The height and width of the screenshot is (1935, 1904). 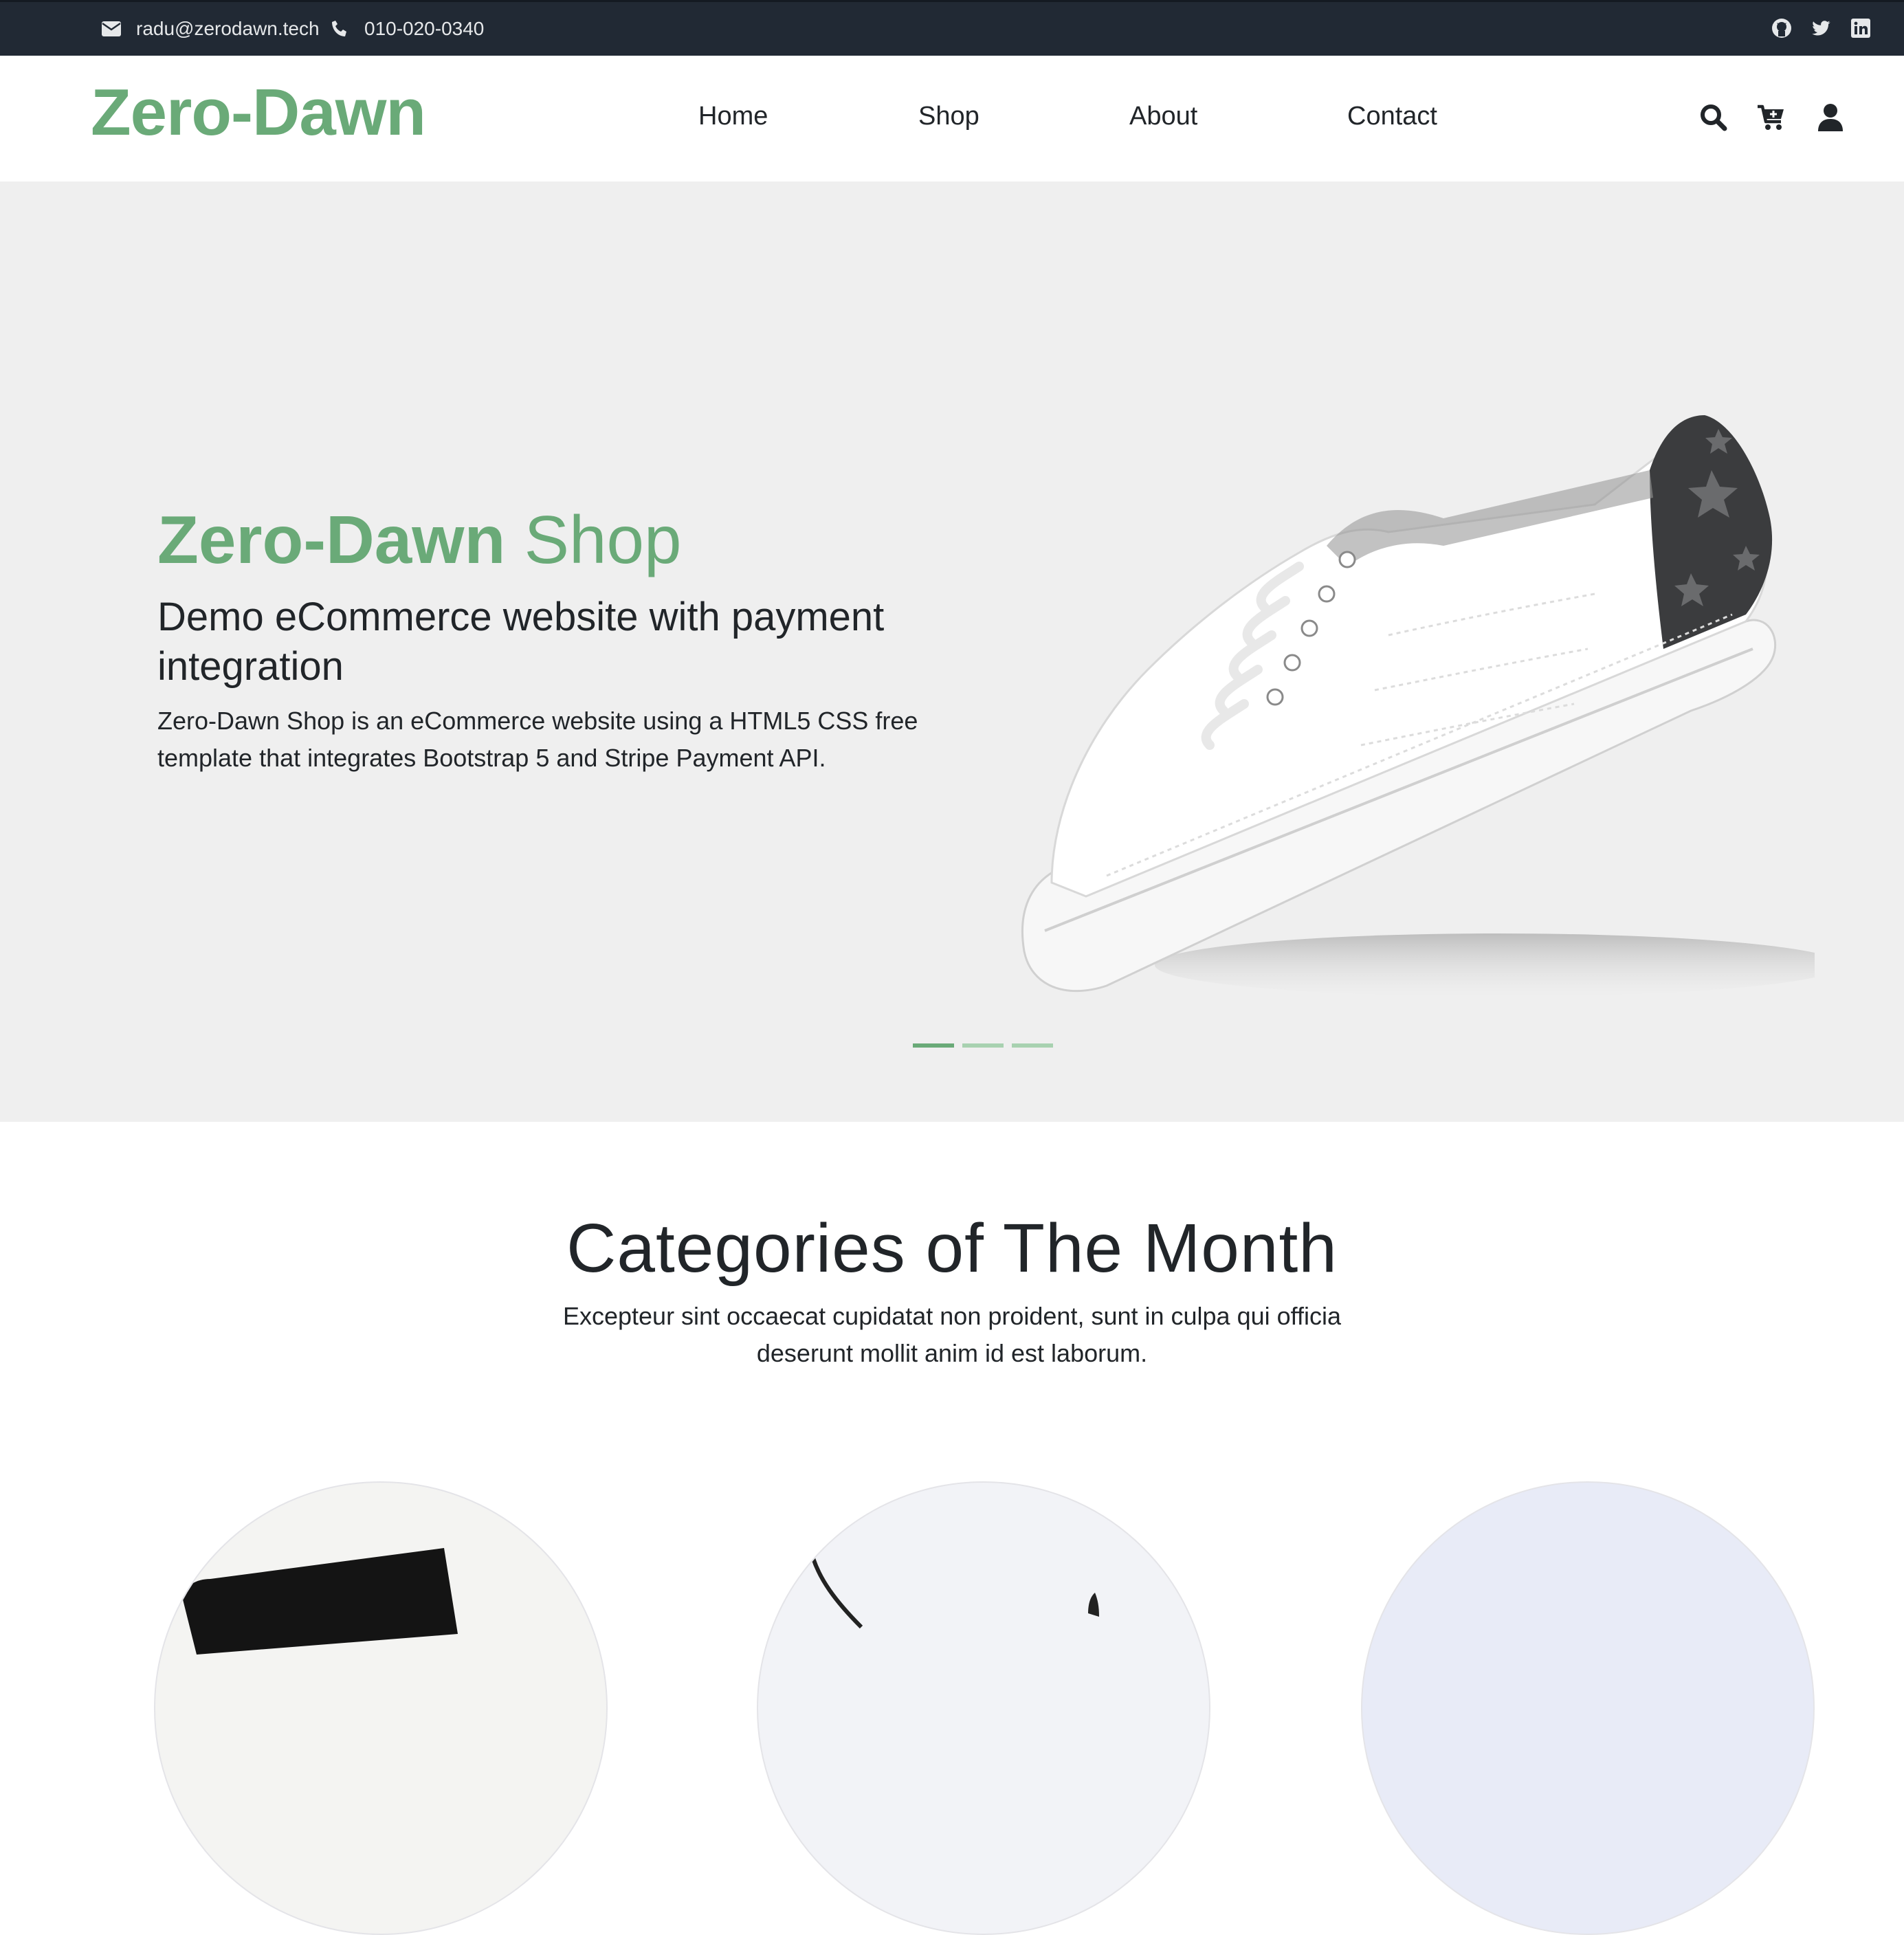 What do you see at coordinates (258, 113) in the screenshot?
I see `brand-logo: Zero-Dawn` at bounding box center [258, 113].